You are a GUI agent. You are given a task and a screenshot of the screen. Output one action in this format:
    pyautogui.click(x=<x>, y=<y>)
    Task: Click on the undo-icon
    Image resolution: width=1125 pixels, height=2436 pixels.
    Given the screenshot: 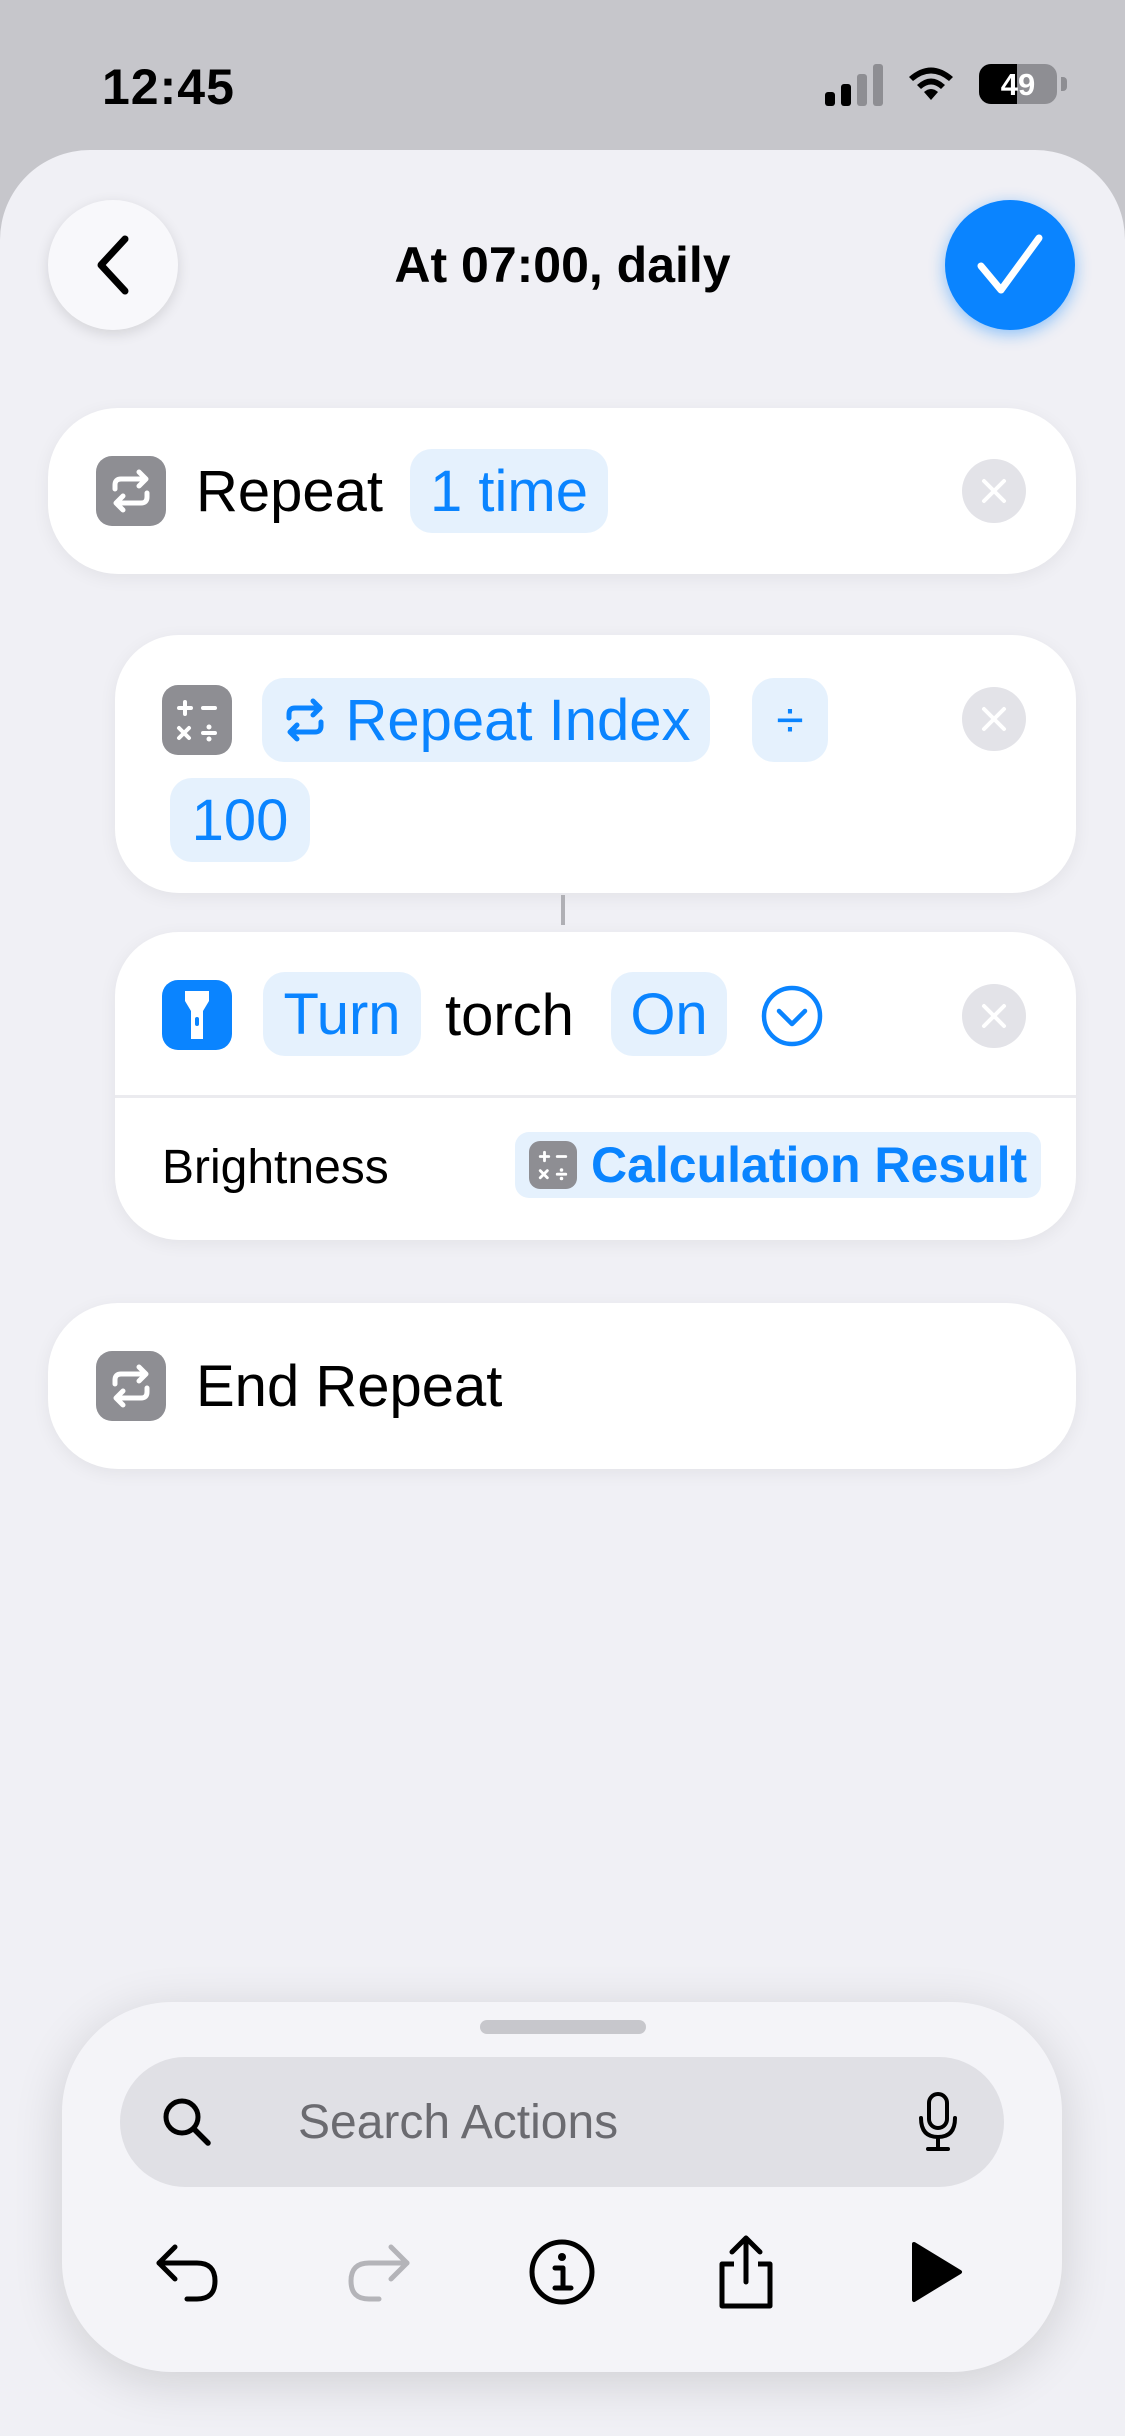 What is the action you would take?
    pyautogui.click(x=187, y=2273)
    